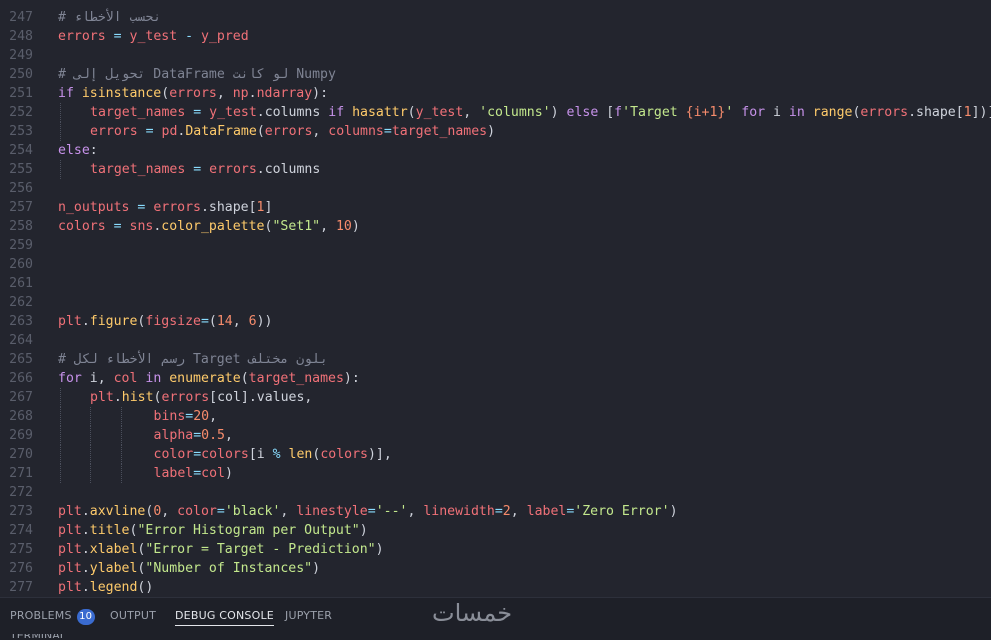 The height and width of the screenshot is (640, 991). Describe the element at coordinates (967, 112) in the screenshot. I see `code-token: 1` at that location.